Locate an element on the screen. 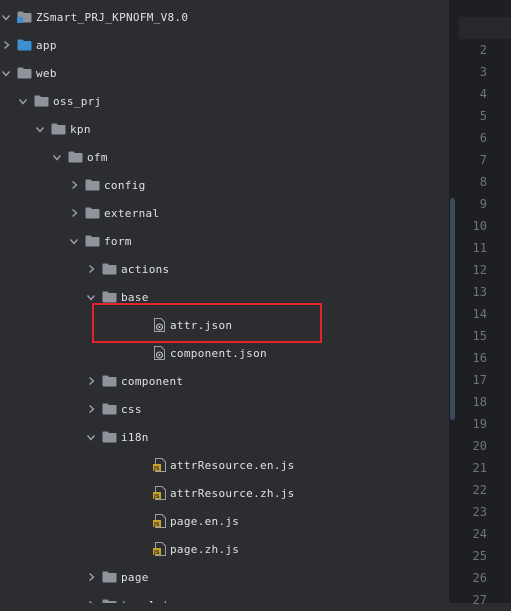 This screenshot has height=611, width=511. tree-item-label: kpn is located at coordinates (80, 129).